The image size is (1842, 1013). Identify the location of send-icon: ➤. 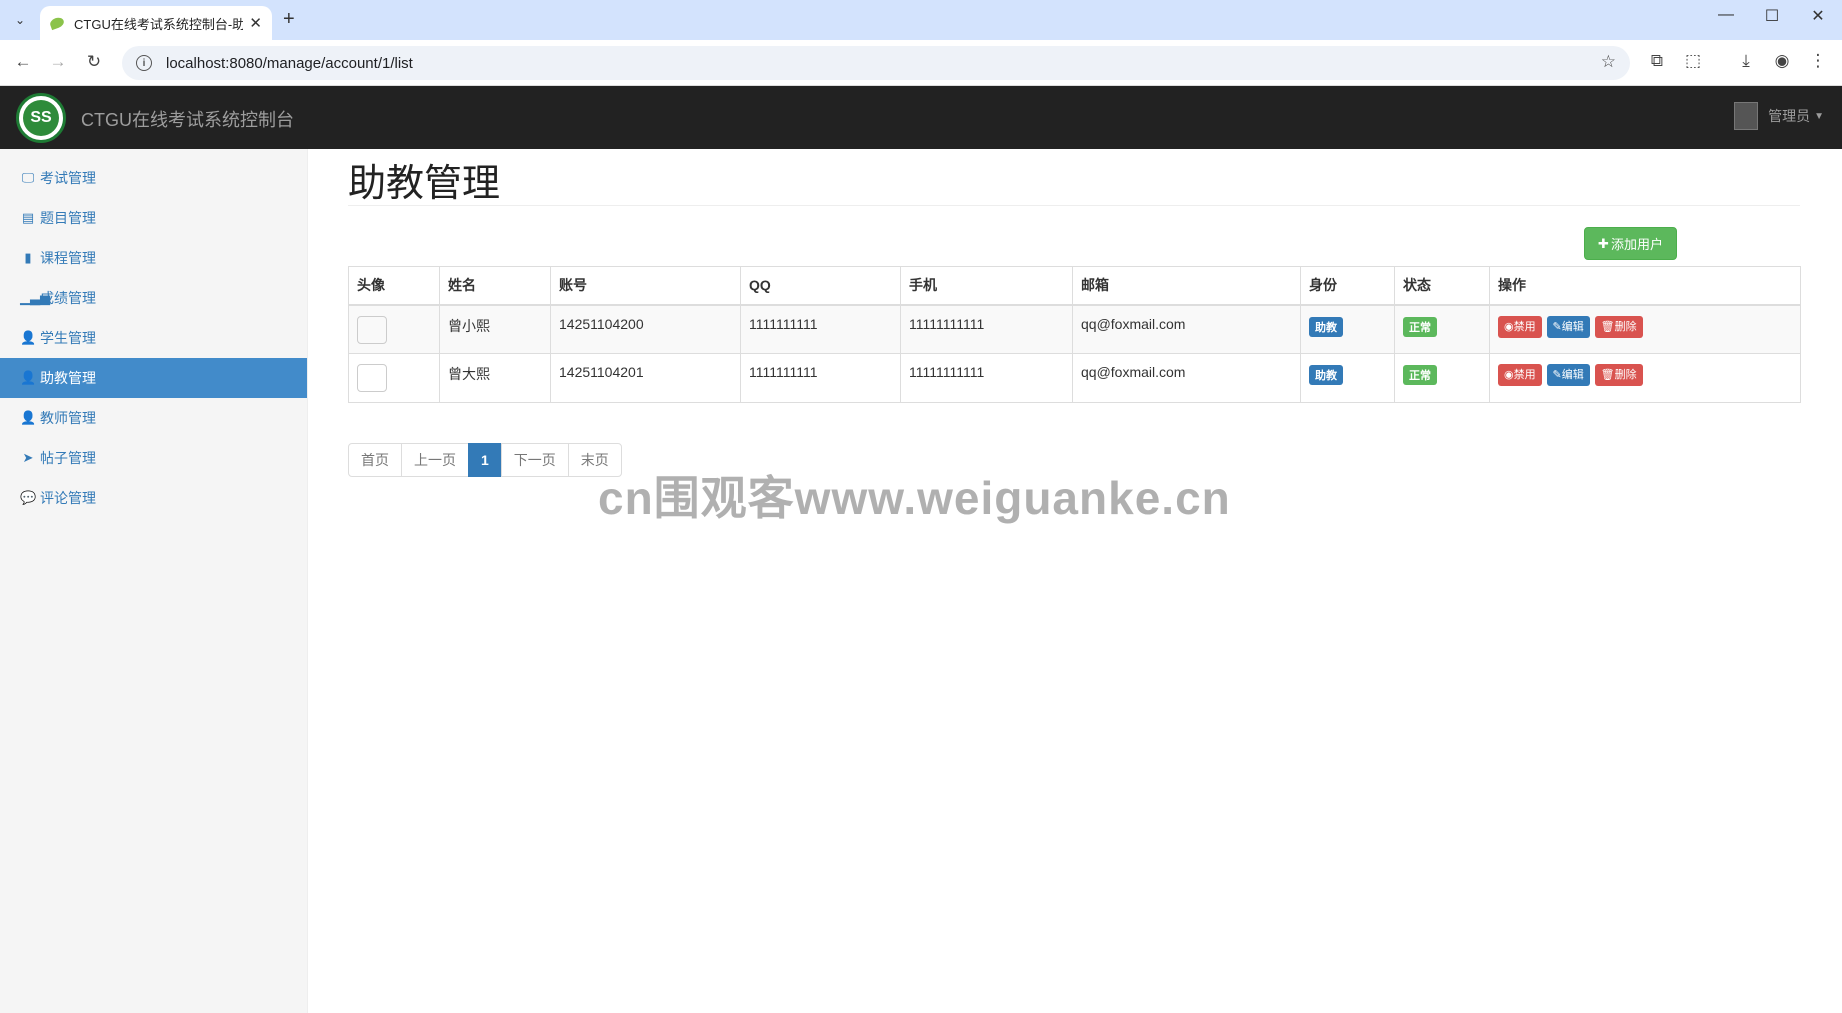
(28, 457).